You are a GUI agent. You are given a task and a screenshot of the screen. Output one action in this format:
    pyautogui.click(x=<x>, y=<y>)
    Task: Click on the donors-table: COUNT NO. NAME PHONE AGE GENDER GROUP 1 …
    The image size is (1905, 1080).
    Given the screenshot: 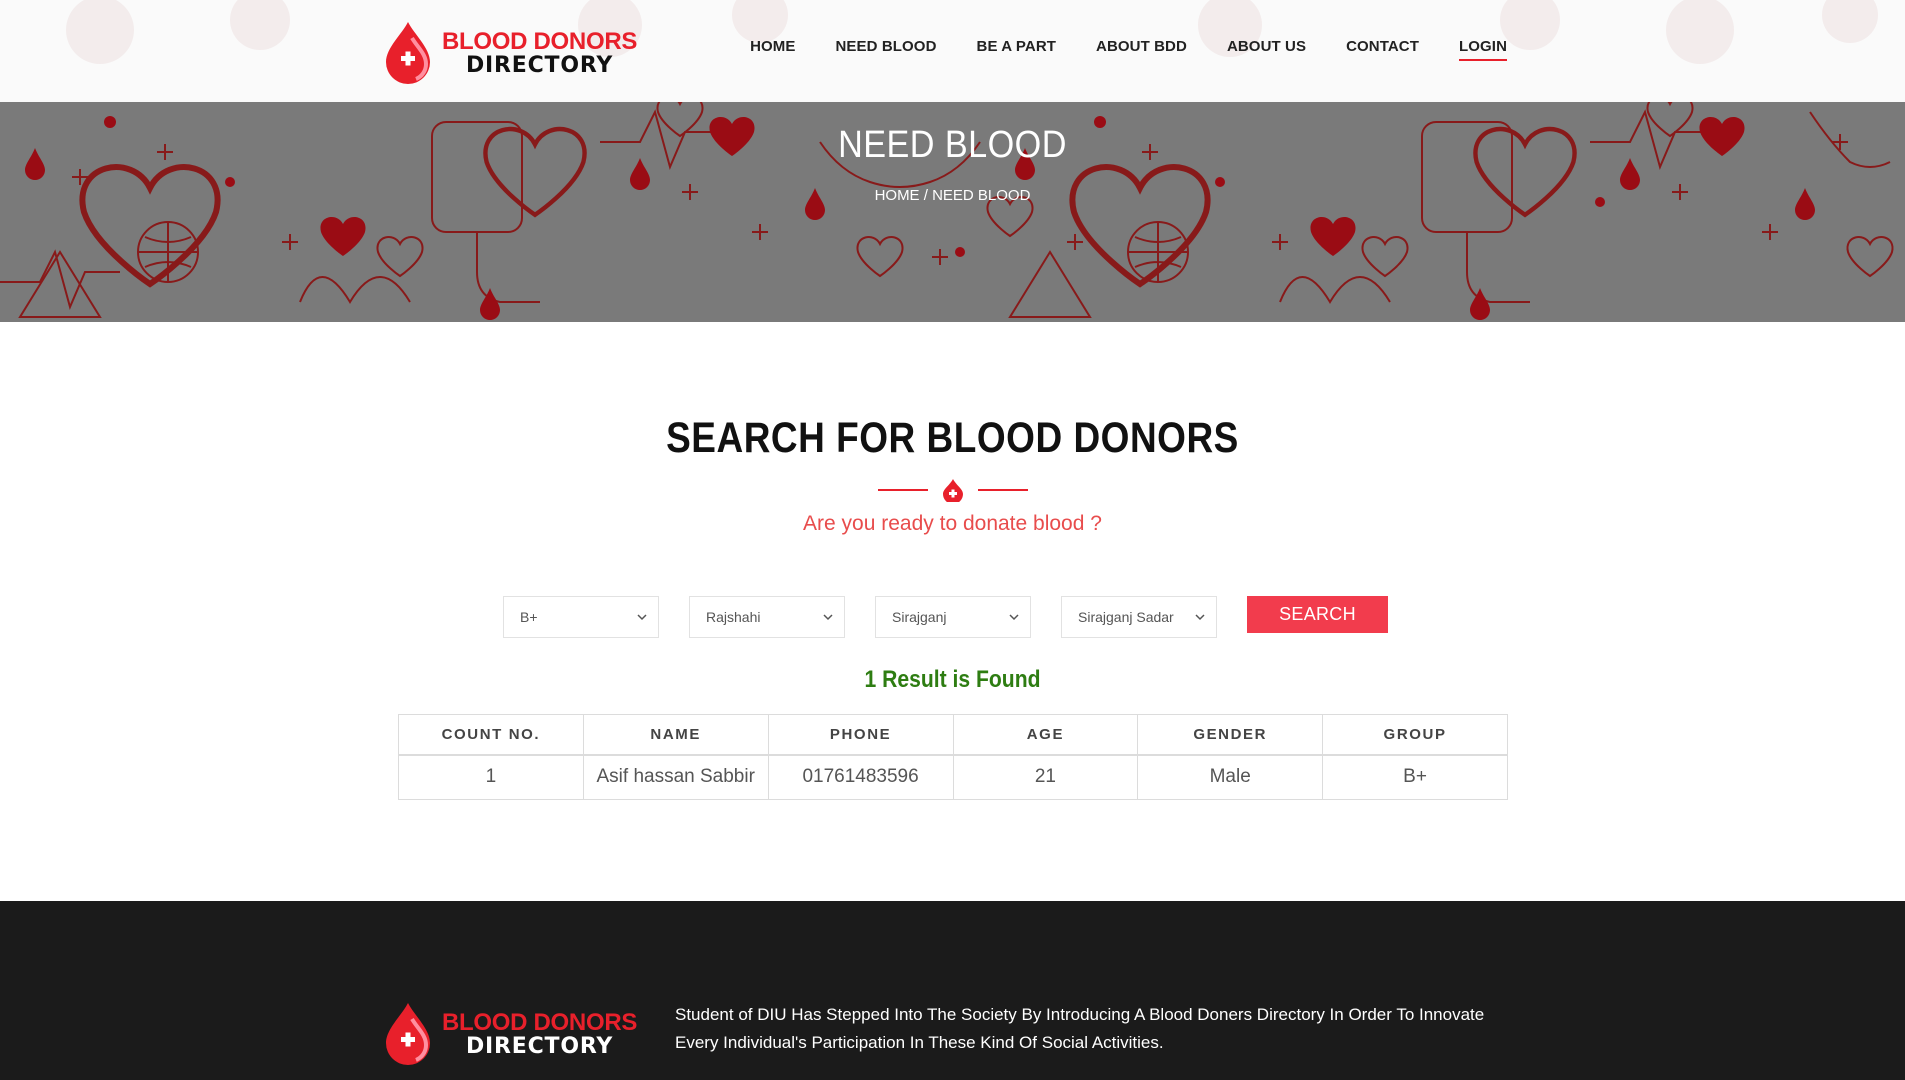 What is the action you would take?
    pyautogui.click(x=953, y=757)
    